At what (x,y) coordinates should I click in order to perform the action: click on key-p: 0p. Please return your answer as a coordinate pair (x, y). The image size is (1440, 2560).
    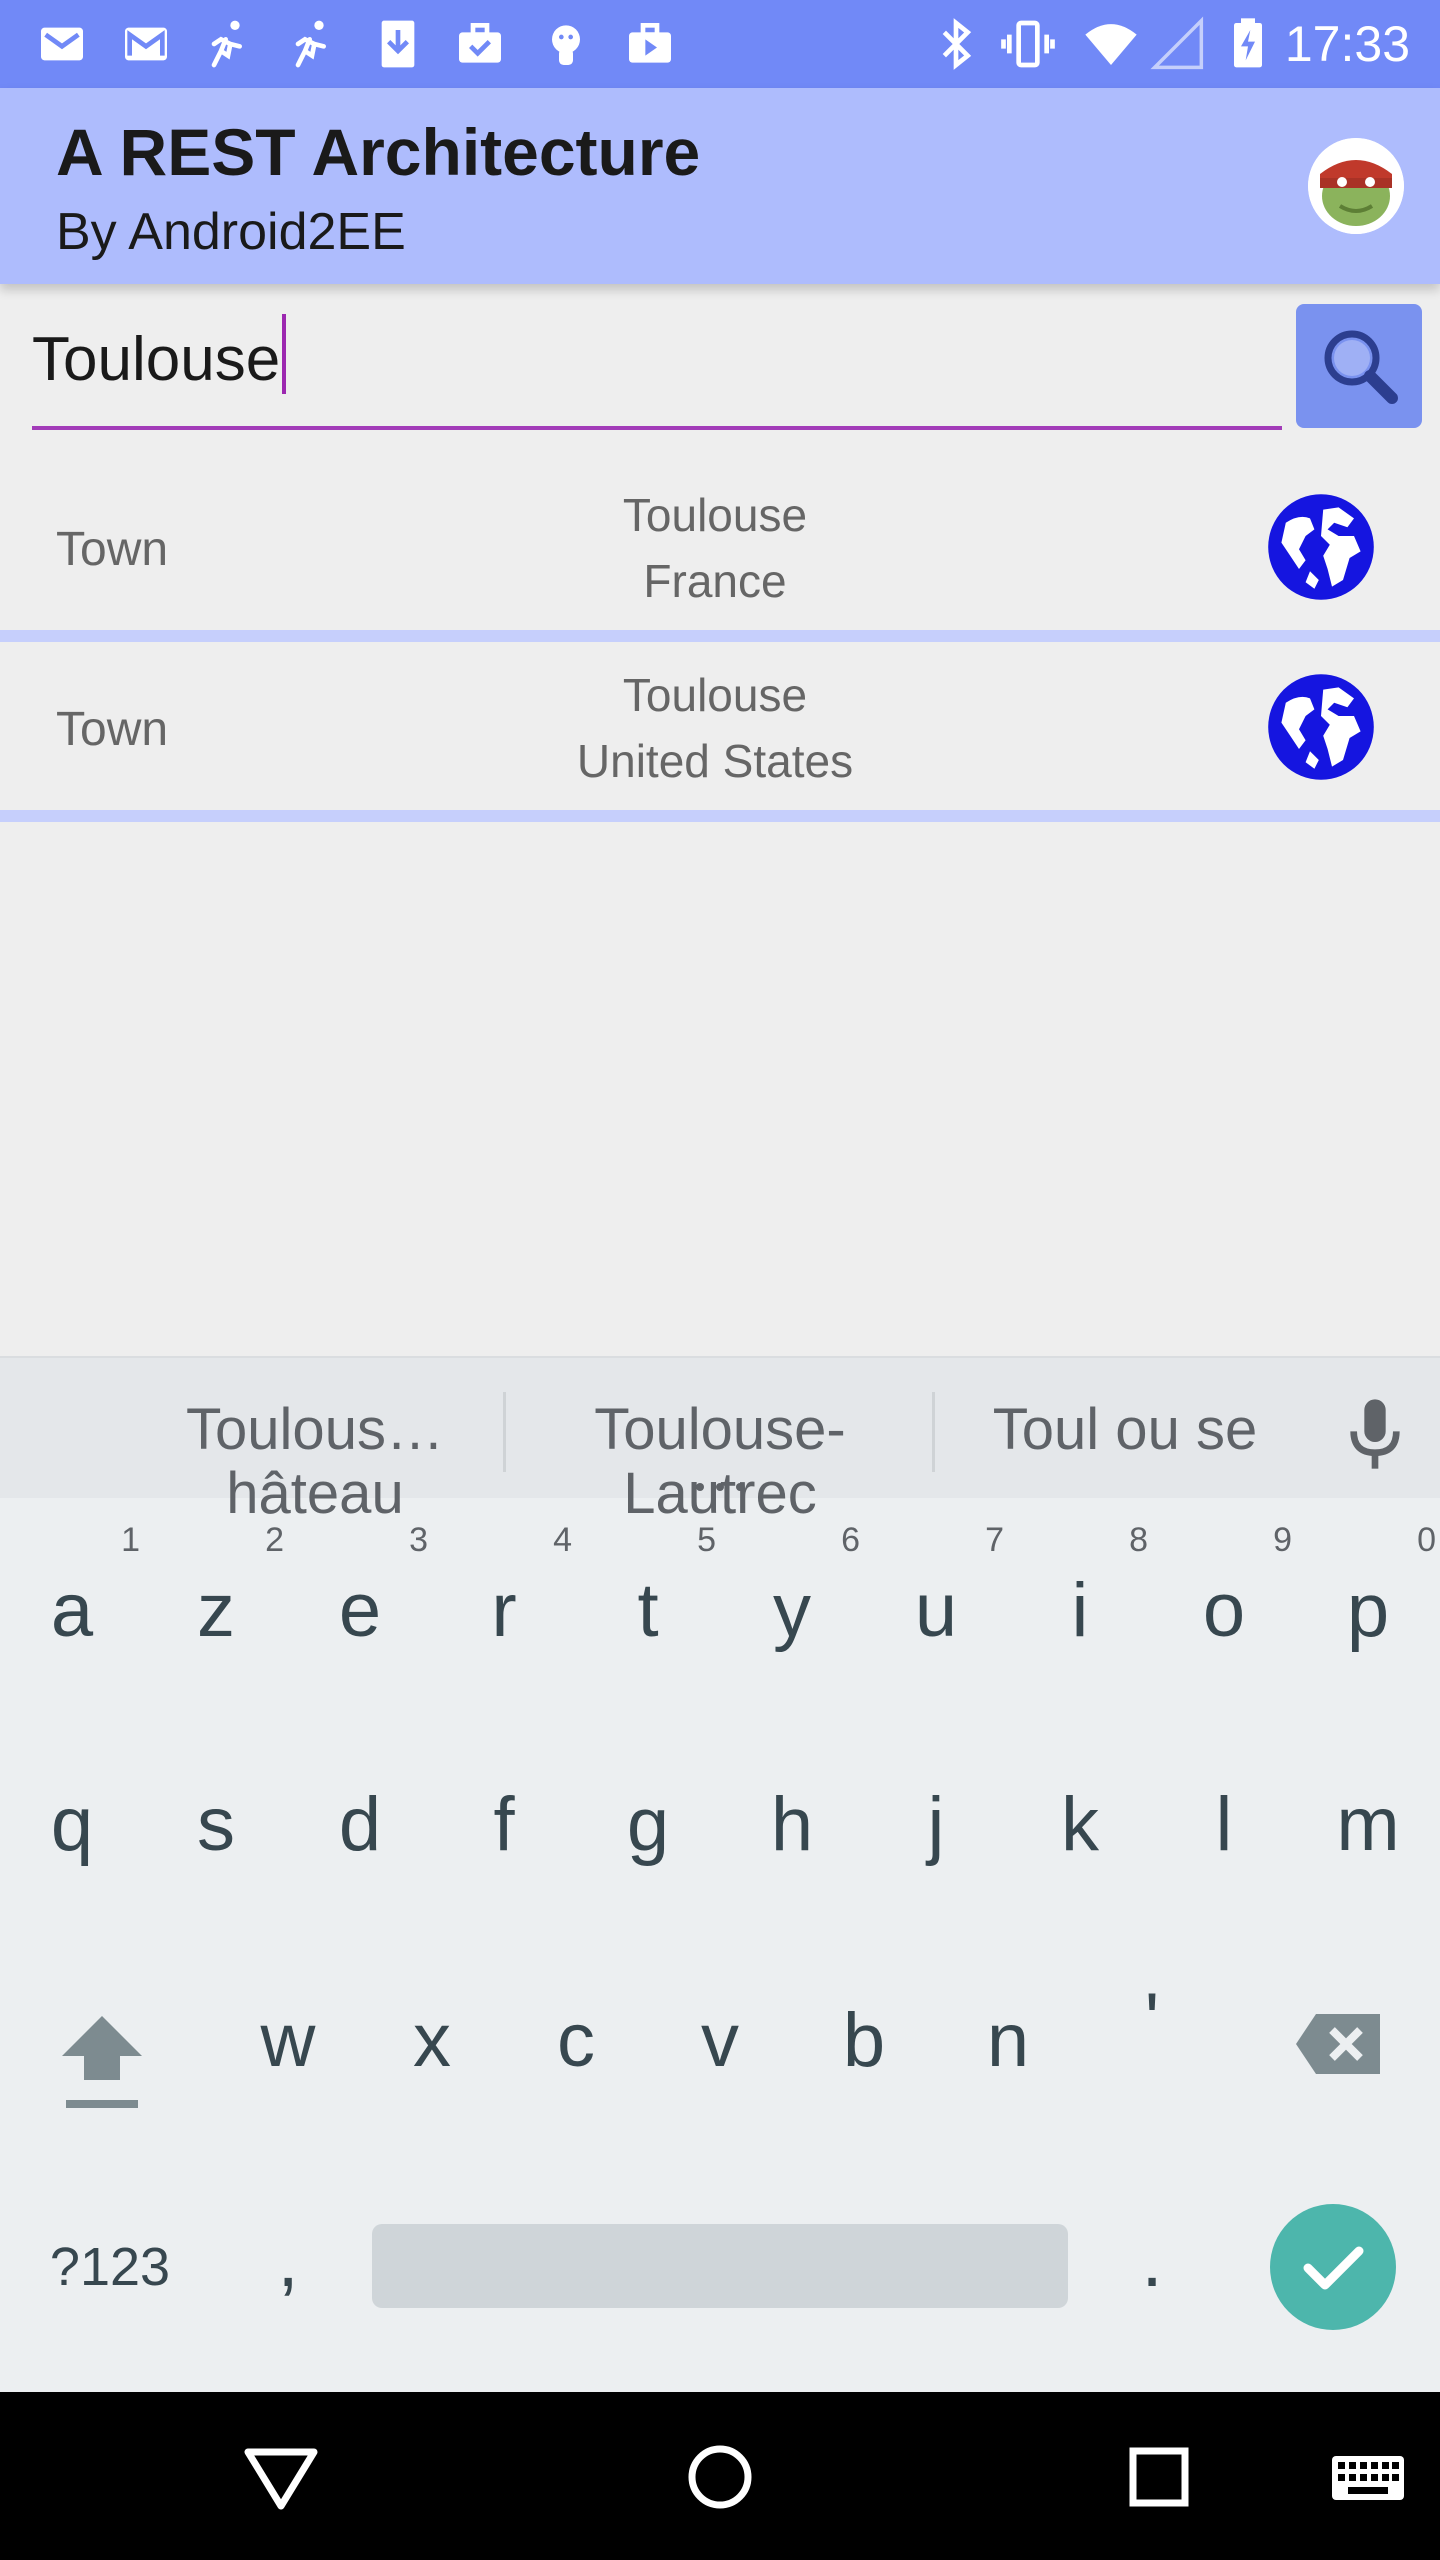
    Looking at the image, I should click on (1368, 1588).